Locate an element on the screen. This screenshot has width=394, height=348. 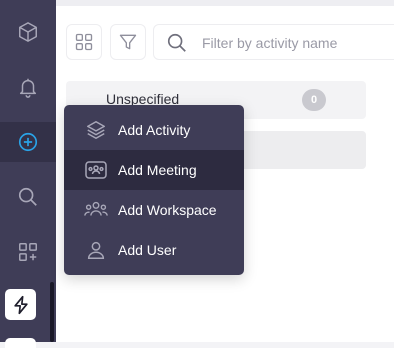
apps-add-icon is located at coordinates (28, 252).